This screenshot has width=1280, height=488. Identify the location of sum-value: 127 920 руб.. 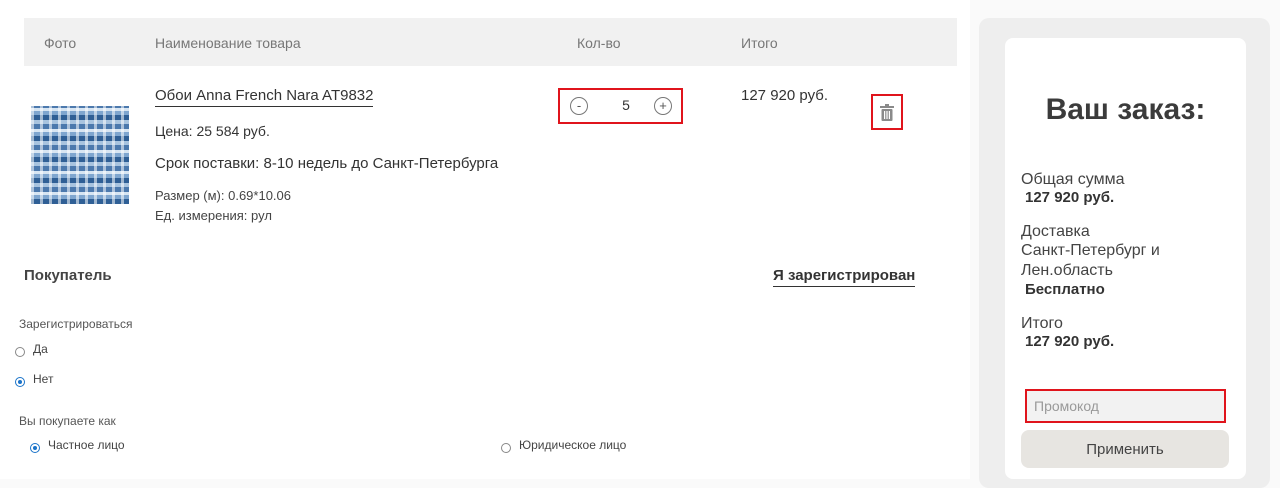
(1070, 197).